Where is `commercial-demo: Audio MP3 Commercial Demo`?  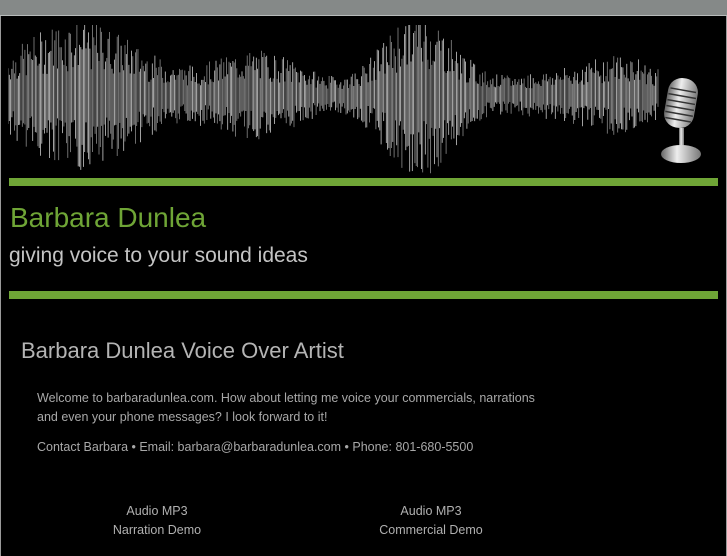
commercial-demo: Audio MP3 Commercial Demo is located at coordinates (431, 521).